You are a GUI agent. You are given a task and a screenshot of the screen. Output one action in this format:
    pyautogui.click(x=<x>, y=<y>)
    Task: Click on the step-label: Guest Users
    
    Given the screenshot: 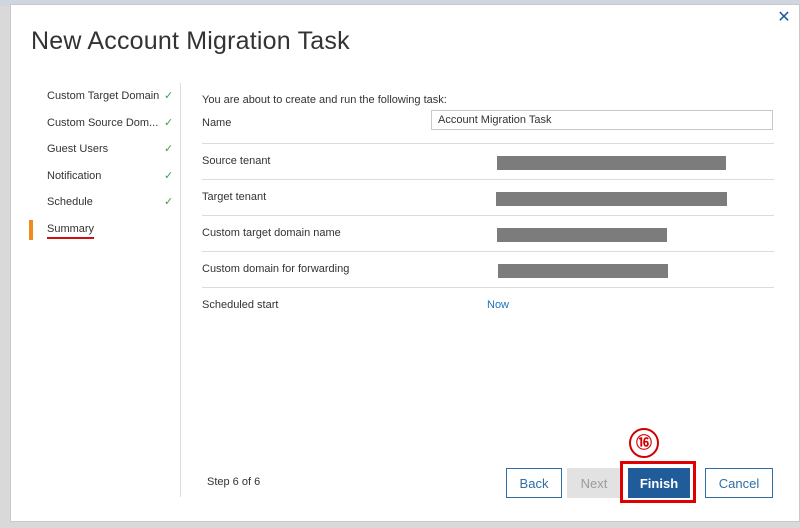 What is the action you would take?
    pyautogui.click(x=78, y=149)
    